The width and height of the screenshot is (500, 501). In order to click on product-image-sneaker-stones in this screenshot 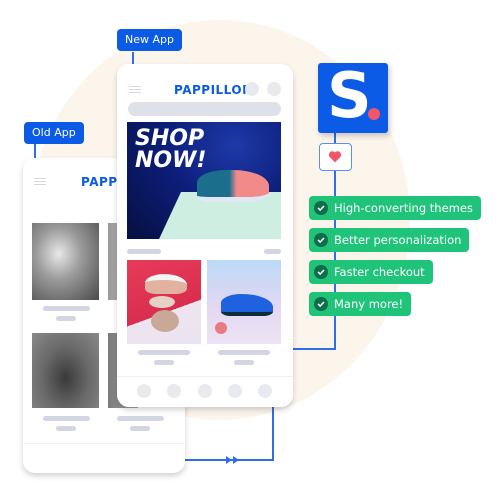, I will do `click(164, 302)`.